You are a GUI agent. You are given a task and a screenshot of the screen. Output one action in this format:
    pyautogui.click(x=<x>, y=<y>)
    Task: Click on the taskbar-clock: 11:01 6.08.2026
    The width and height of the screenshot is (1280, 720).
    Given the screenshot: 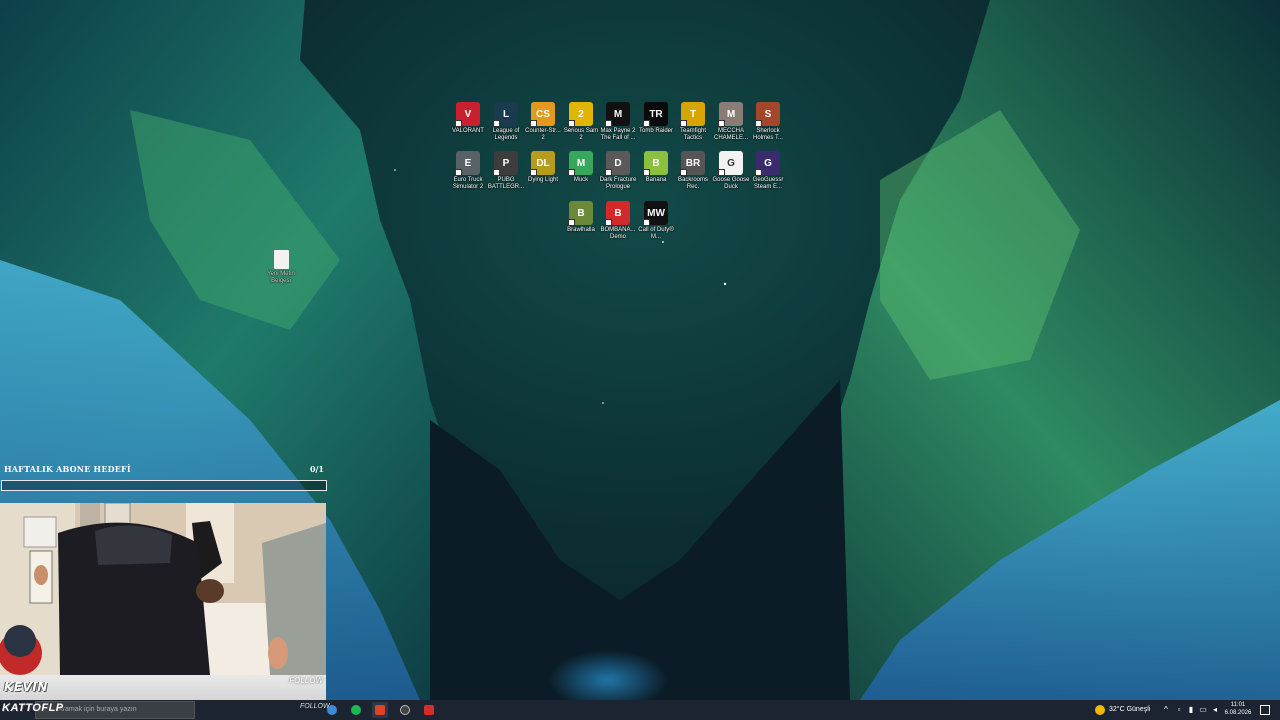 What is the action you would take?
    pyautogui.click(x=1238, y=709)
    